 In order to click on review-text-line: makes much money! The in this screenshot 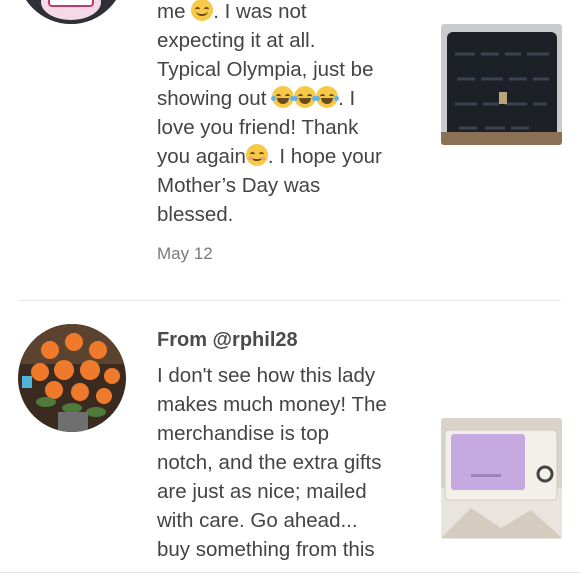, I will do `click(272, 404)`.